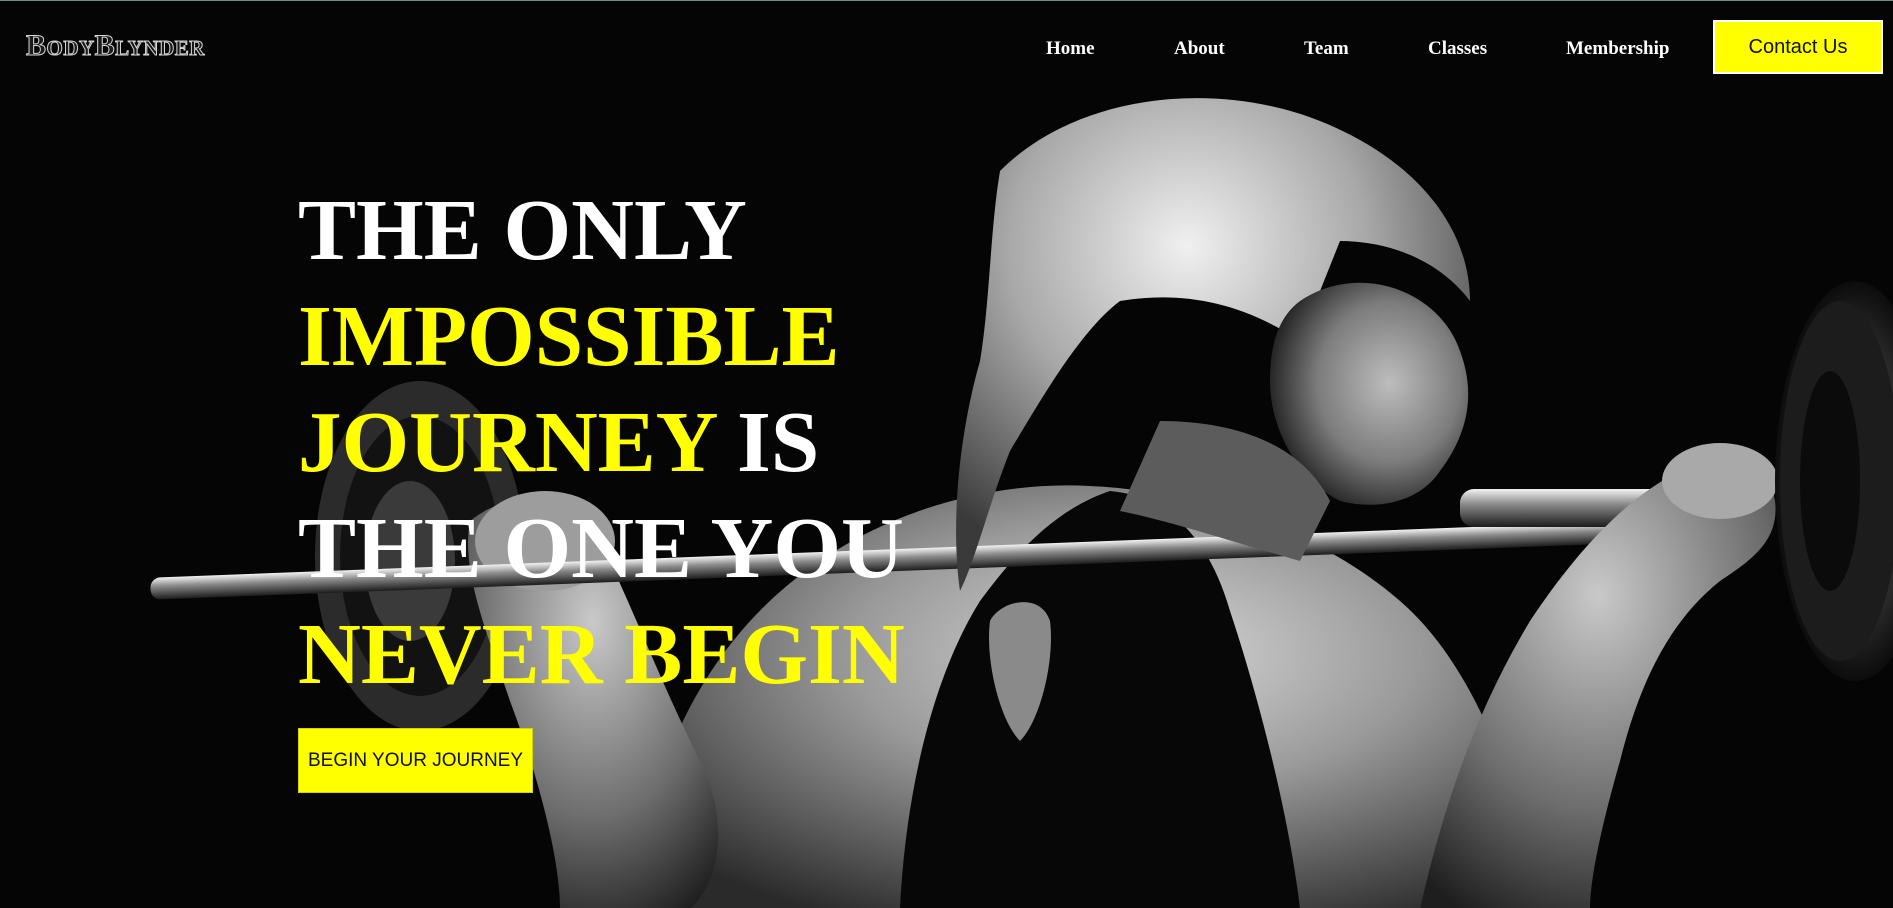 The image size is (1893, 908). What do you see at coordinates (569, 335) in the screenshot?
I see `headline-line-2: IMPOSSIBLE` at bounding box center [569, 335].